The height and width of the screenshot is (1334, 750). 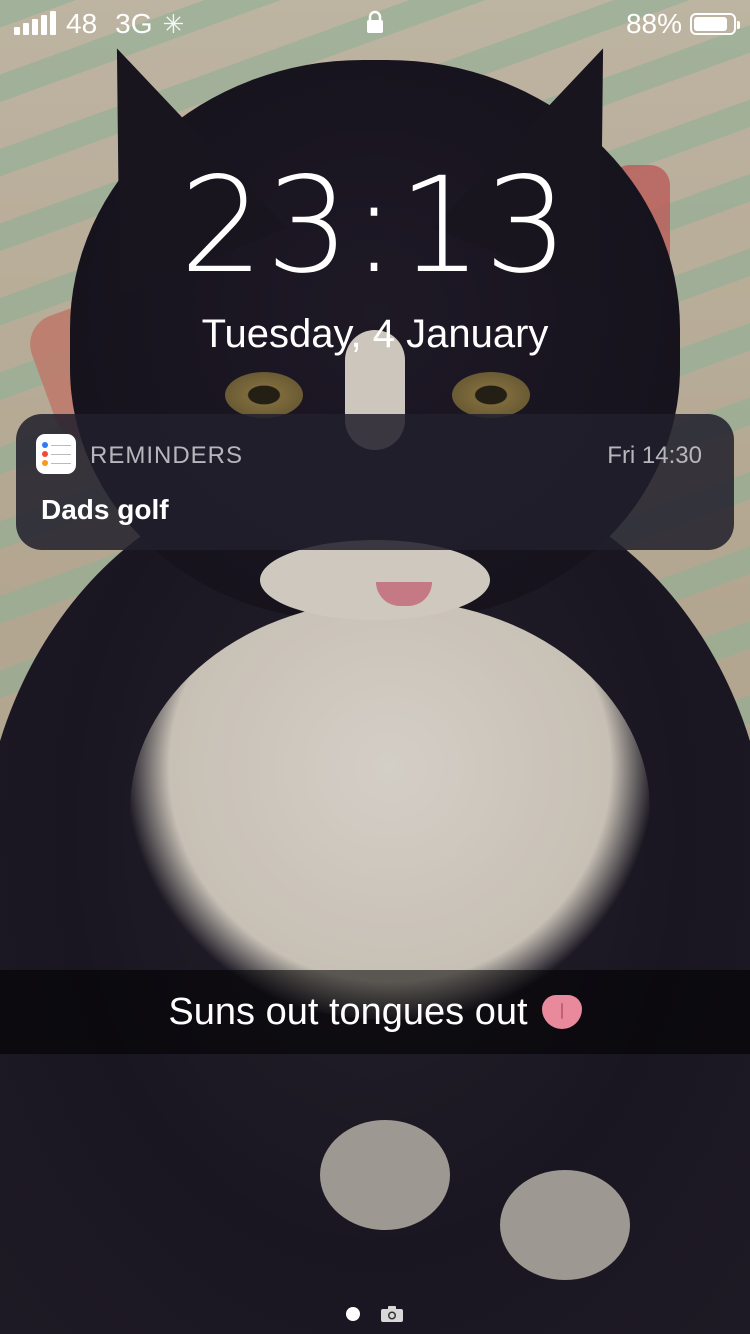 What do you see at coordinates (56, 454) in the screenshot?
I see `reminders-app-icon` at bounding box center [56, 454].